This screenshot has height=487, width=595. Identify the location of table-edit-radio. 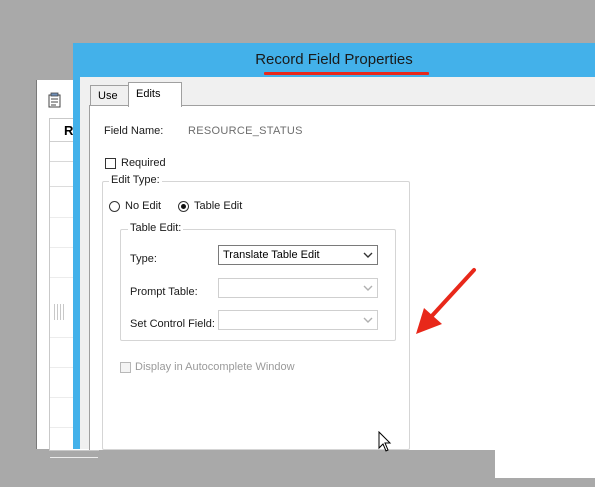
(183, 206).